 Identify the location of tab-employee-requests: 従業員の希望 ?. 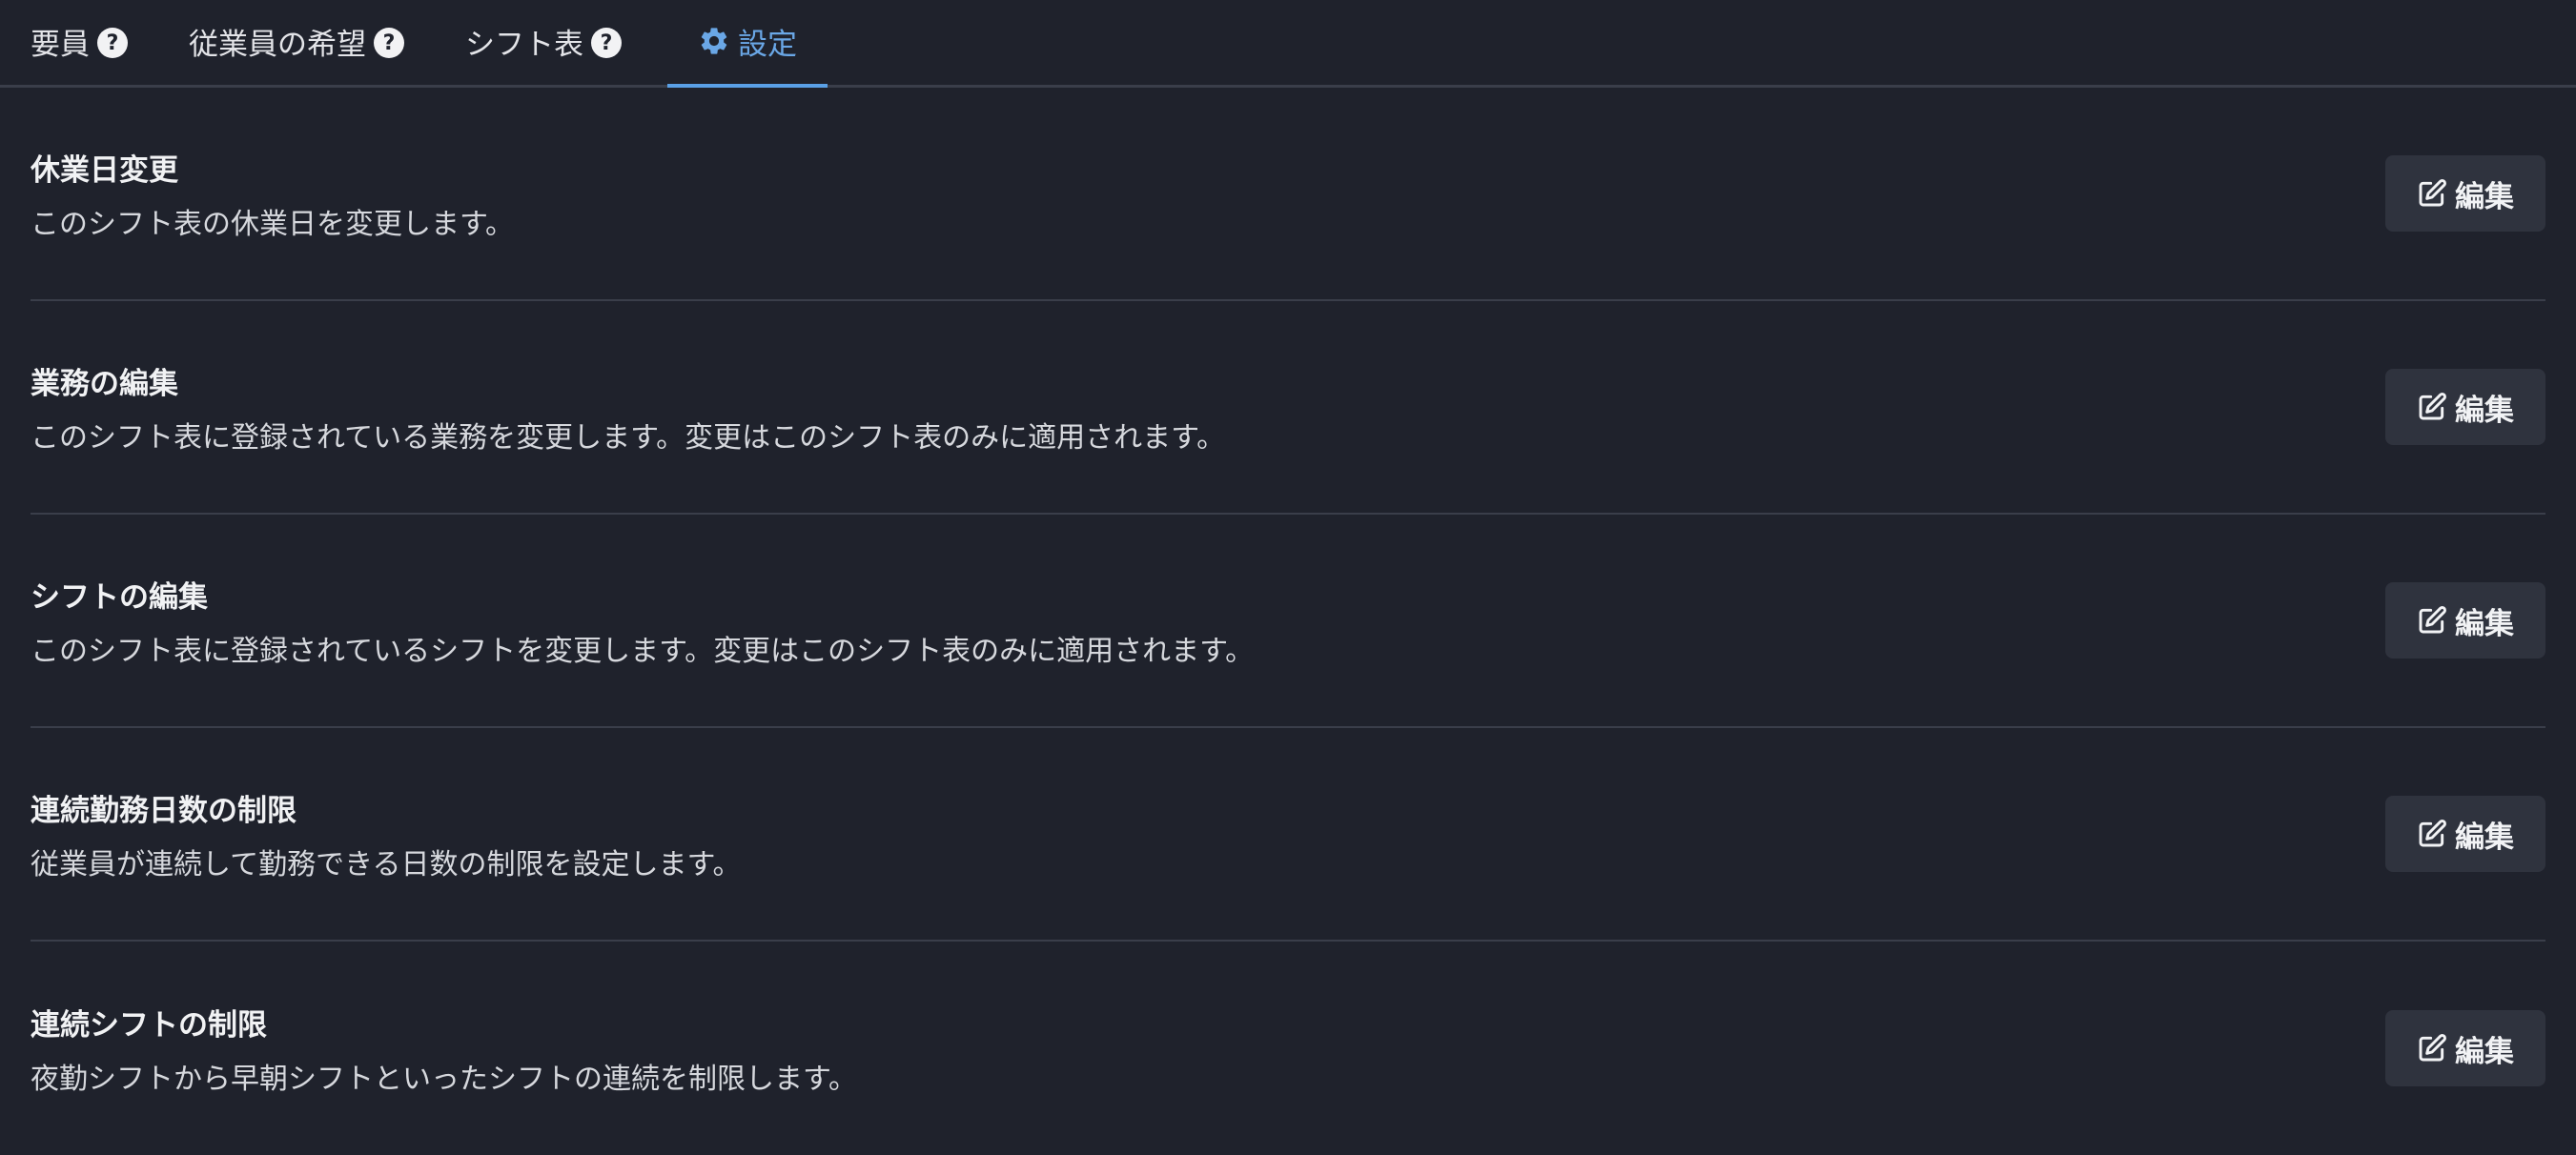
(312, 42).